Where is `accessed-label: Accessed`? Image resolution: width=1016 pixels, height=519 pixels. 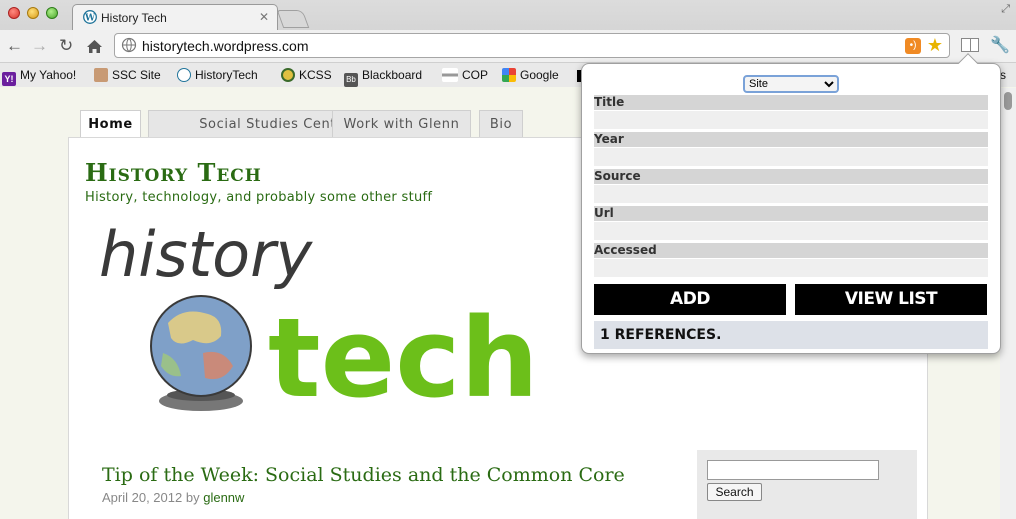
accessed-label: Accessed is located at coordinates (791, 250).